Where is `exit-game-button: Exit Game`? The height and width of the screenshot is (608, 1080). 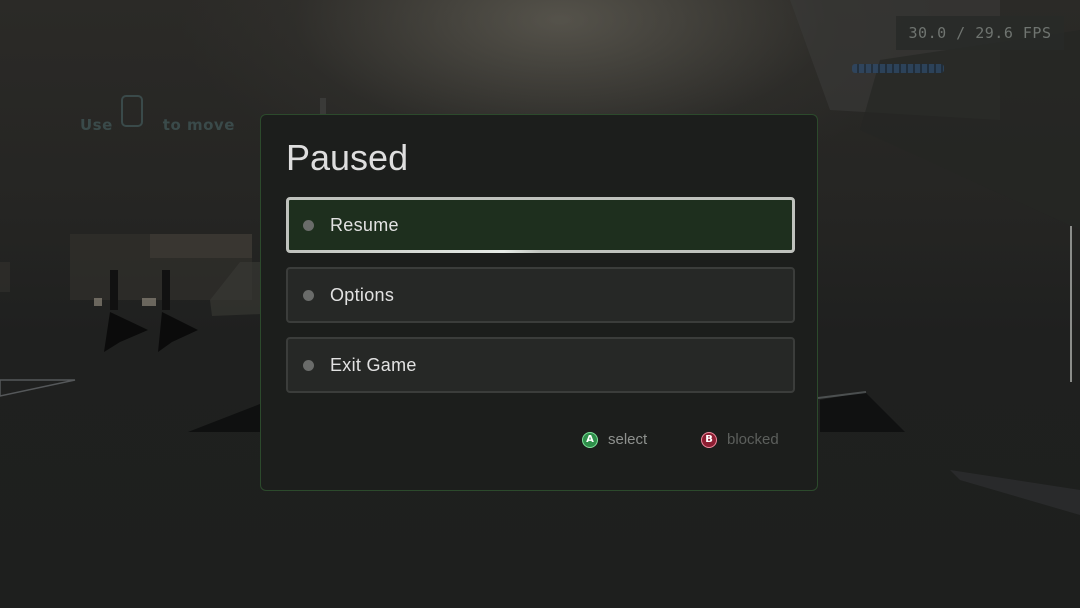
exit-game-button: Exit Game is located at coordinates (540, 365).